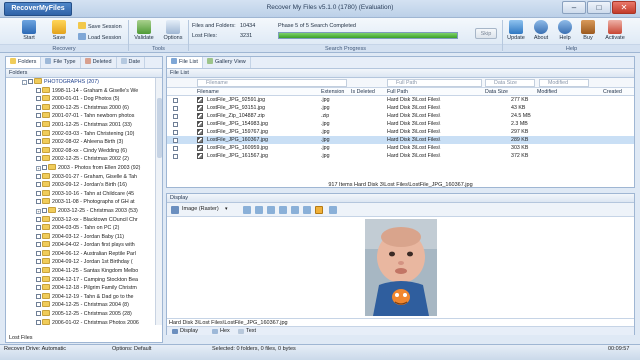  Describe the element at coordinates (547, 92) in the screenshot. I see `col-modified: Modified` at that location.